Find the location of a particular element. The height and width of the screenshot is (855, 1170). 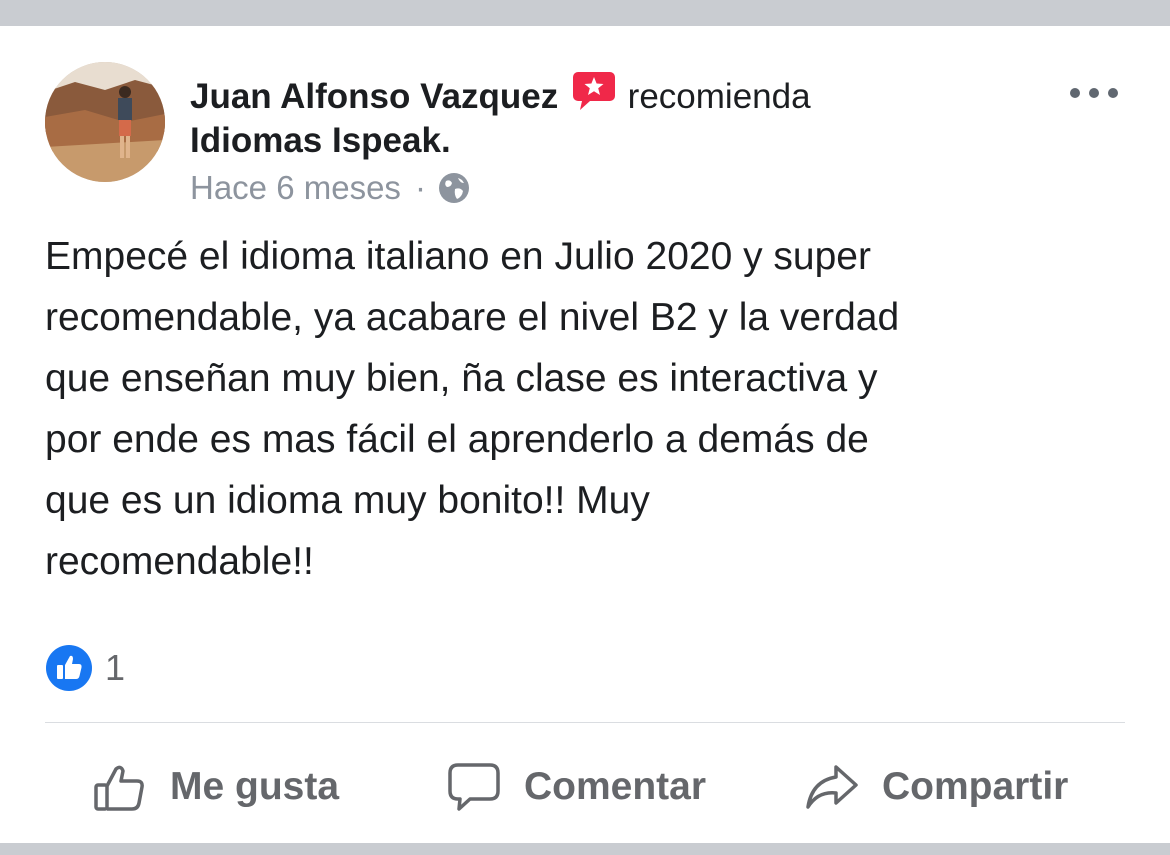

post-timestamp: Hace 6 meses is located at coordinates (295, 188).